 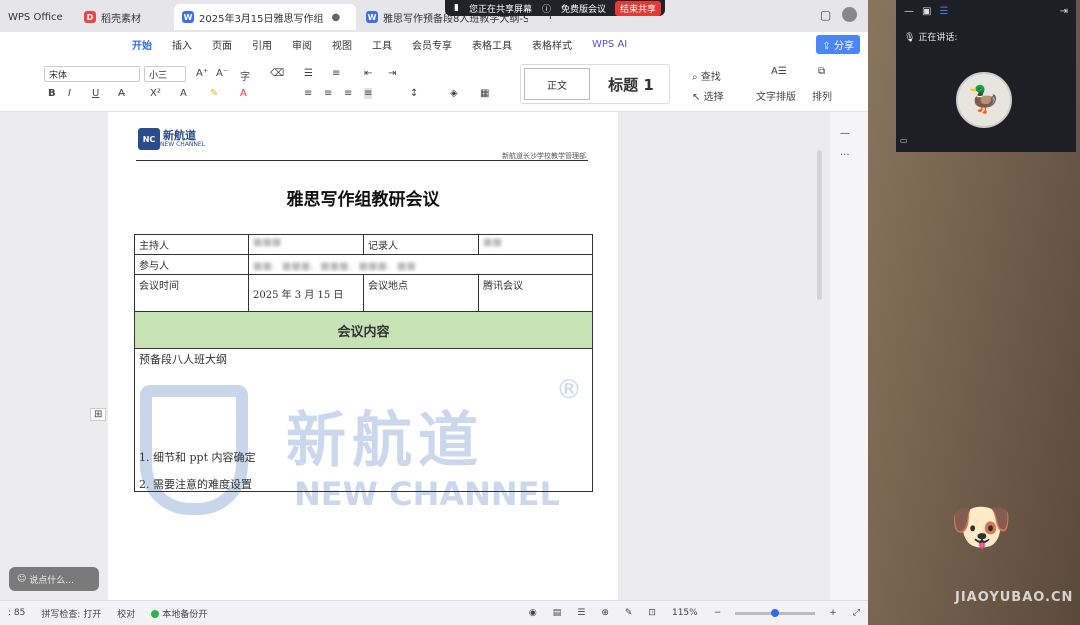 I want to click on host-value: ■■■, so click(x=306, y=244).